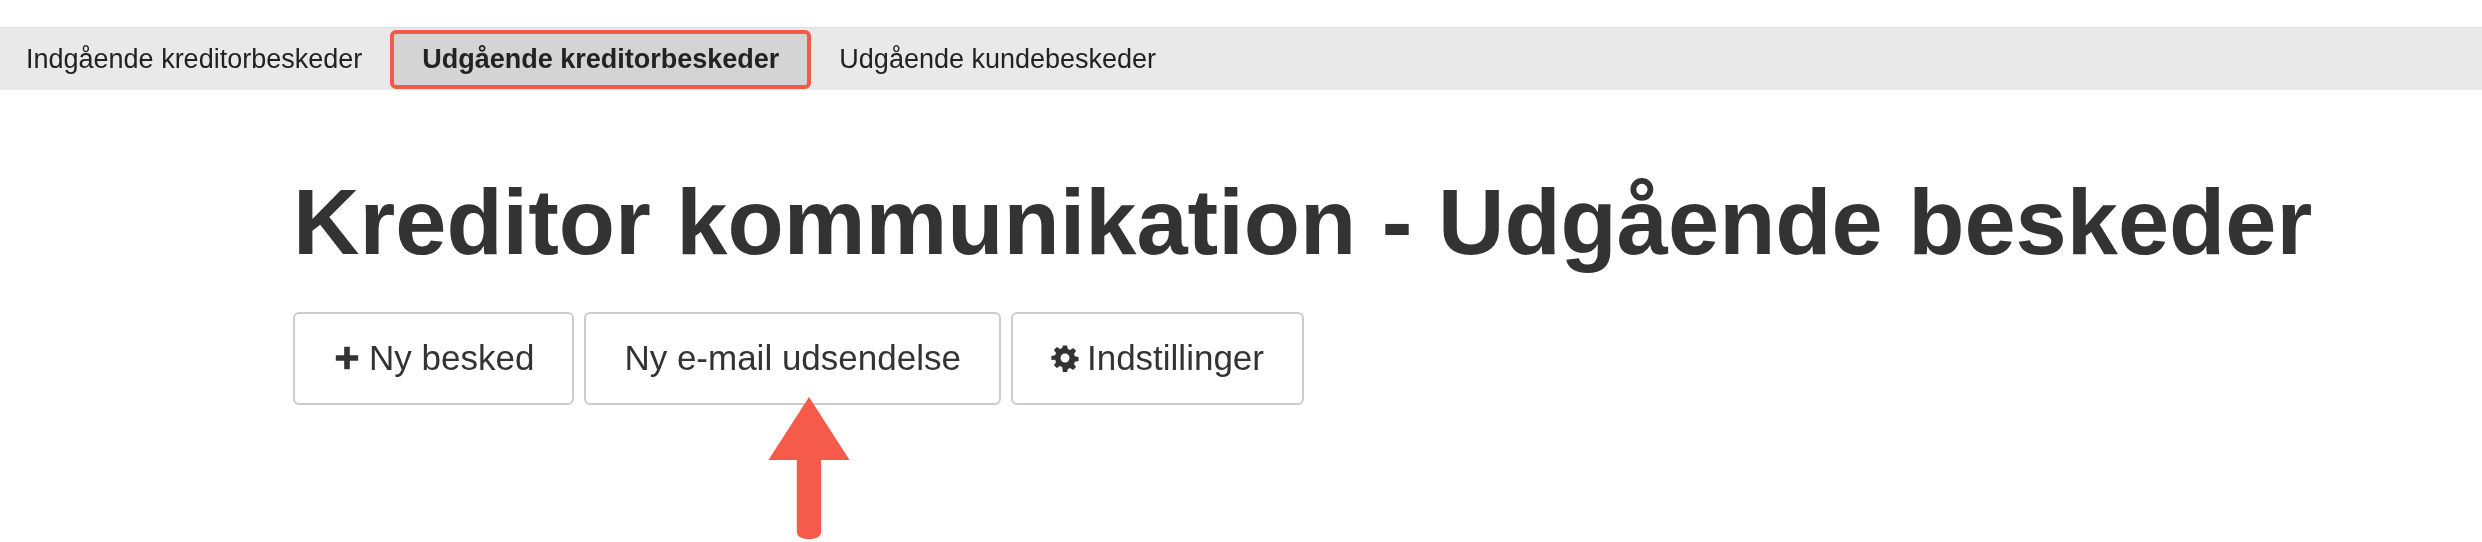 The width and height of the screenshot is (2482, 542). I want to click on toolbar-button: Ny e-mail udsendelse, so click(792, 358).